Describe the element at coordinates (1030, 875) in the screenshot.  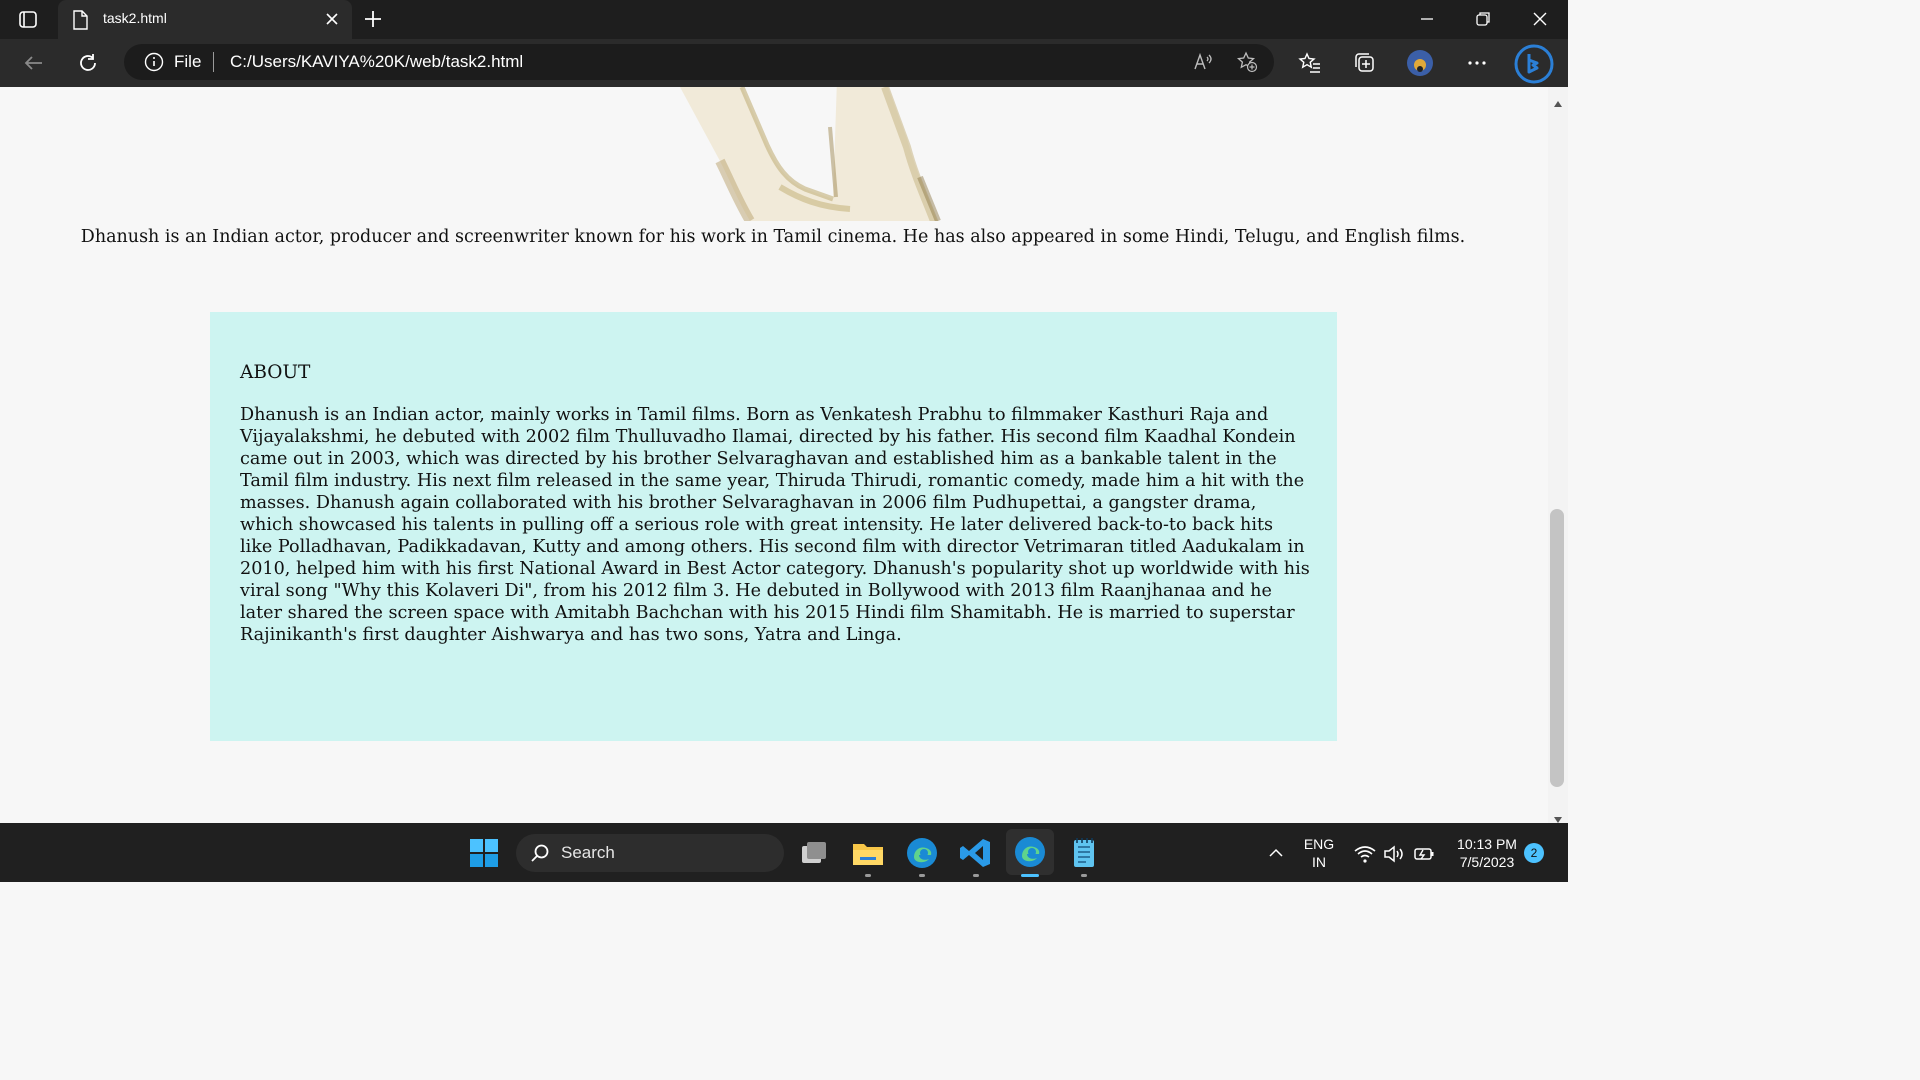
I see `active-indicator` at that location.